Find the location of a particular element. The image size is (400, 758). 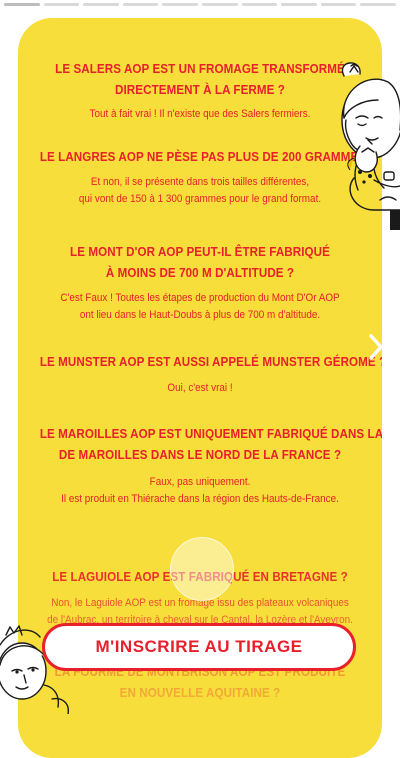

question-line: DE MAROILLES DANS LE NORD DE LA FRANCE ? is located at coordinates (200, 454).